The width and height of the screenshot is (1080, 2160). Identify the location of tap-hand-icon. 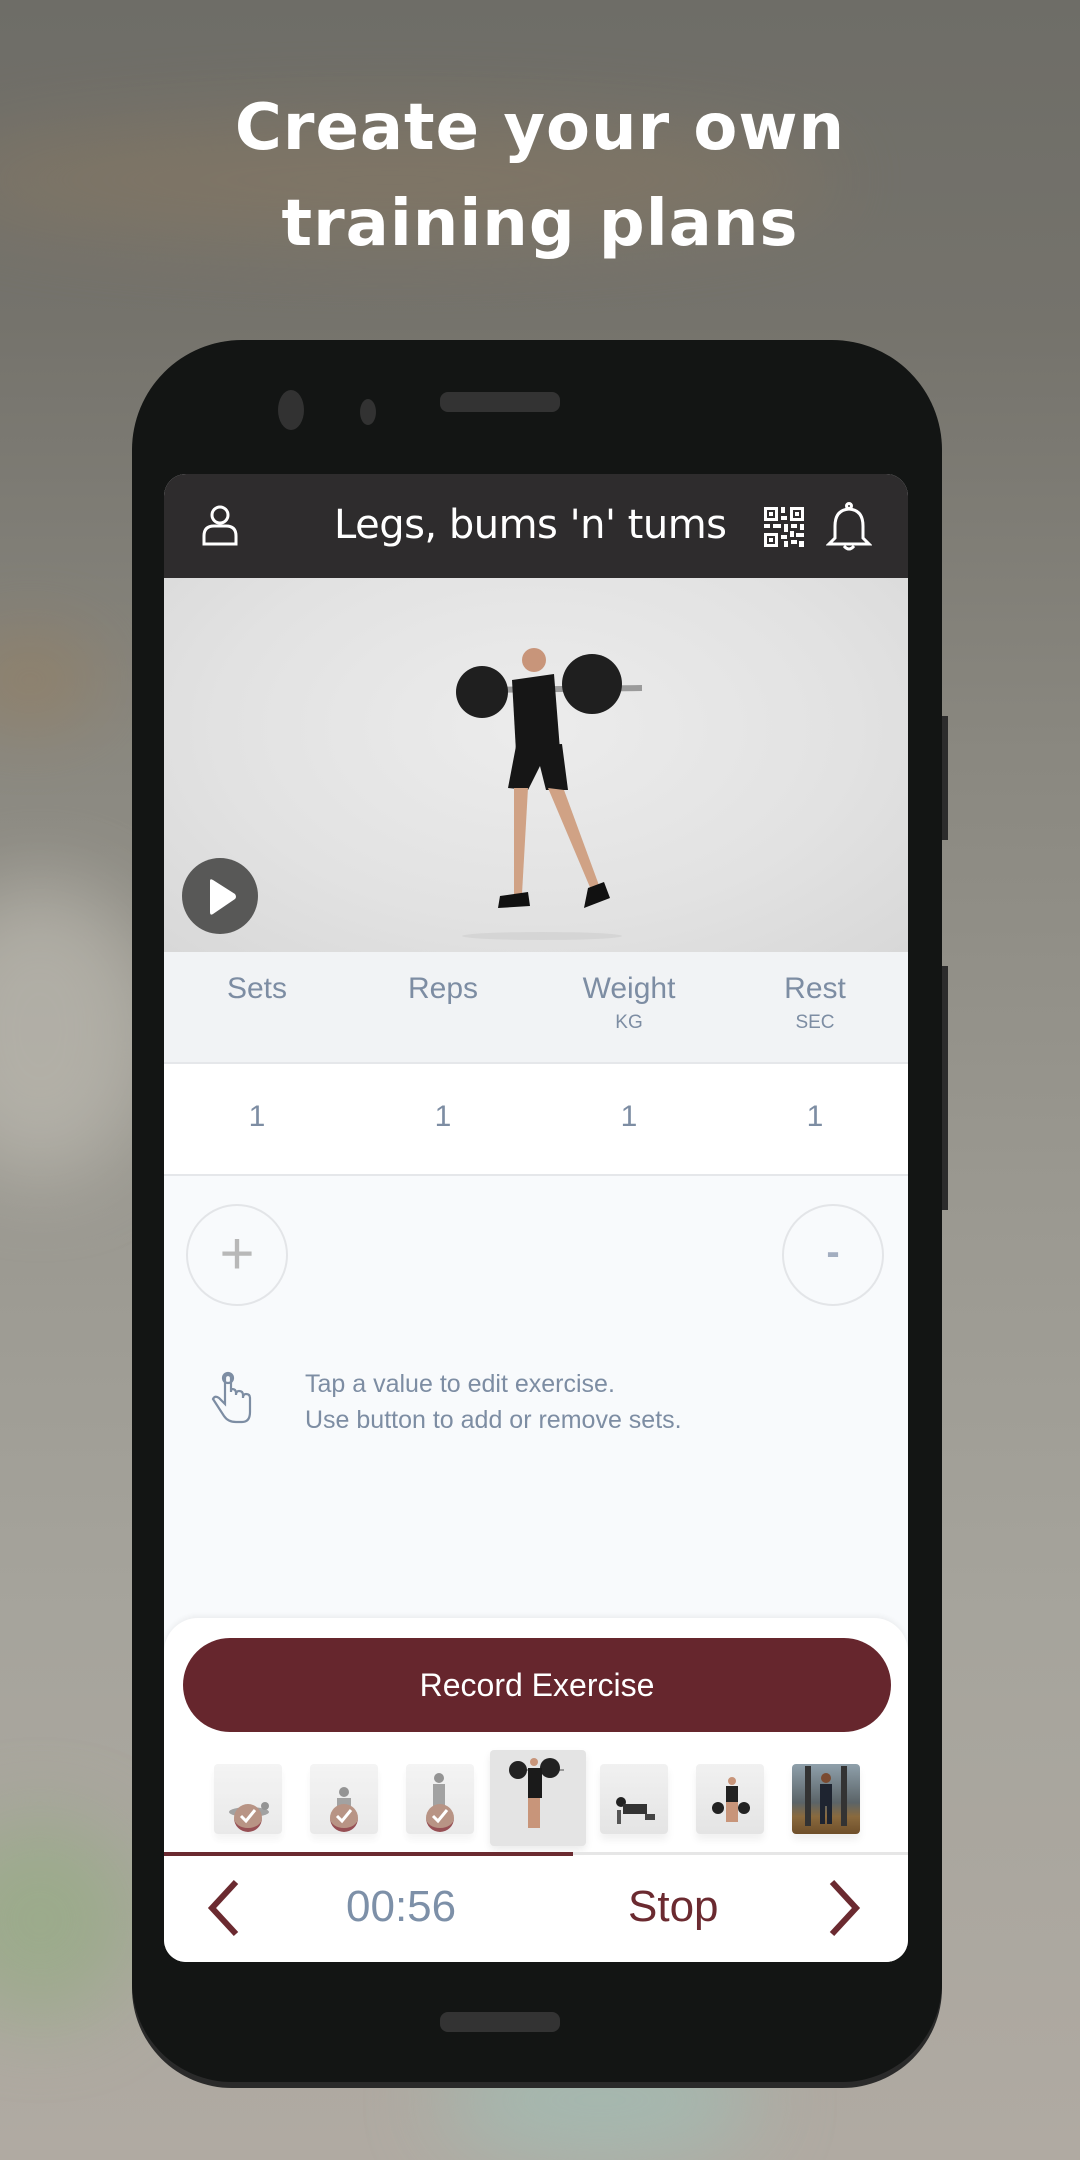
(231, 1397).